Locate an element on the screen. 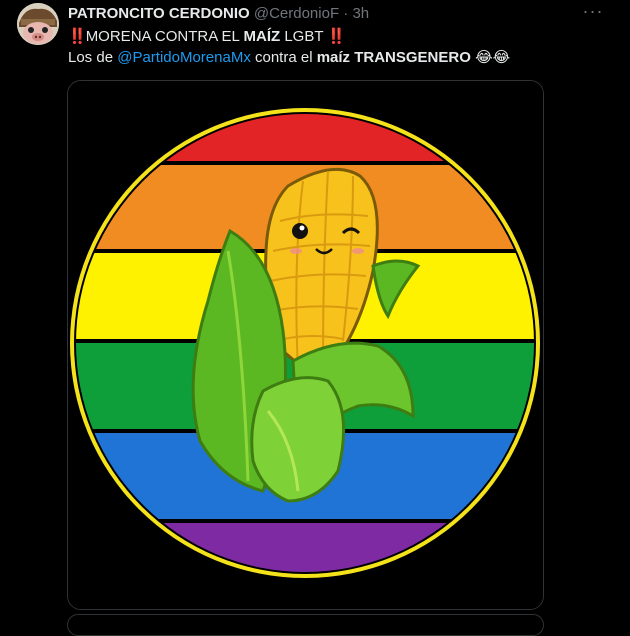 The image size is (630, 636). avatar-pig-icon is located at coordinates (38, 24).